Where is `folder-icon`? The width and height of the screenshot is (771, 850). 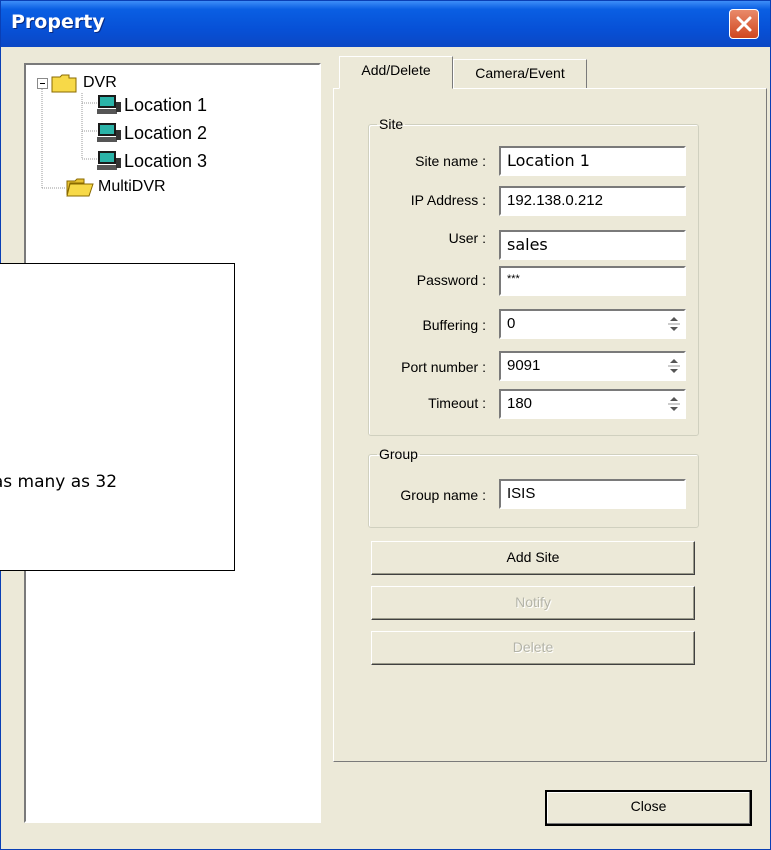 folder-icon is located at coordinates (64, 83).